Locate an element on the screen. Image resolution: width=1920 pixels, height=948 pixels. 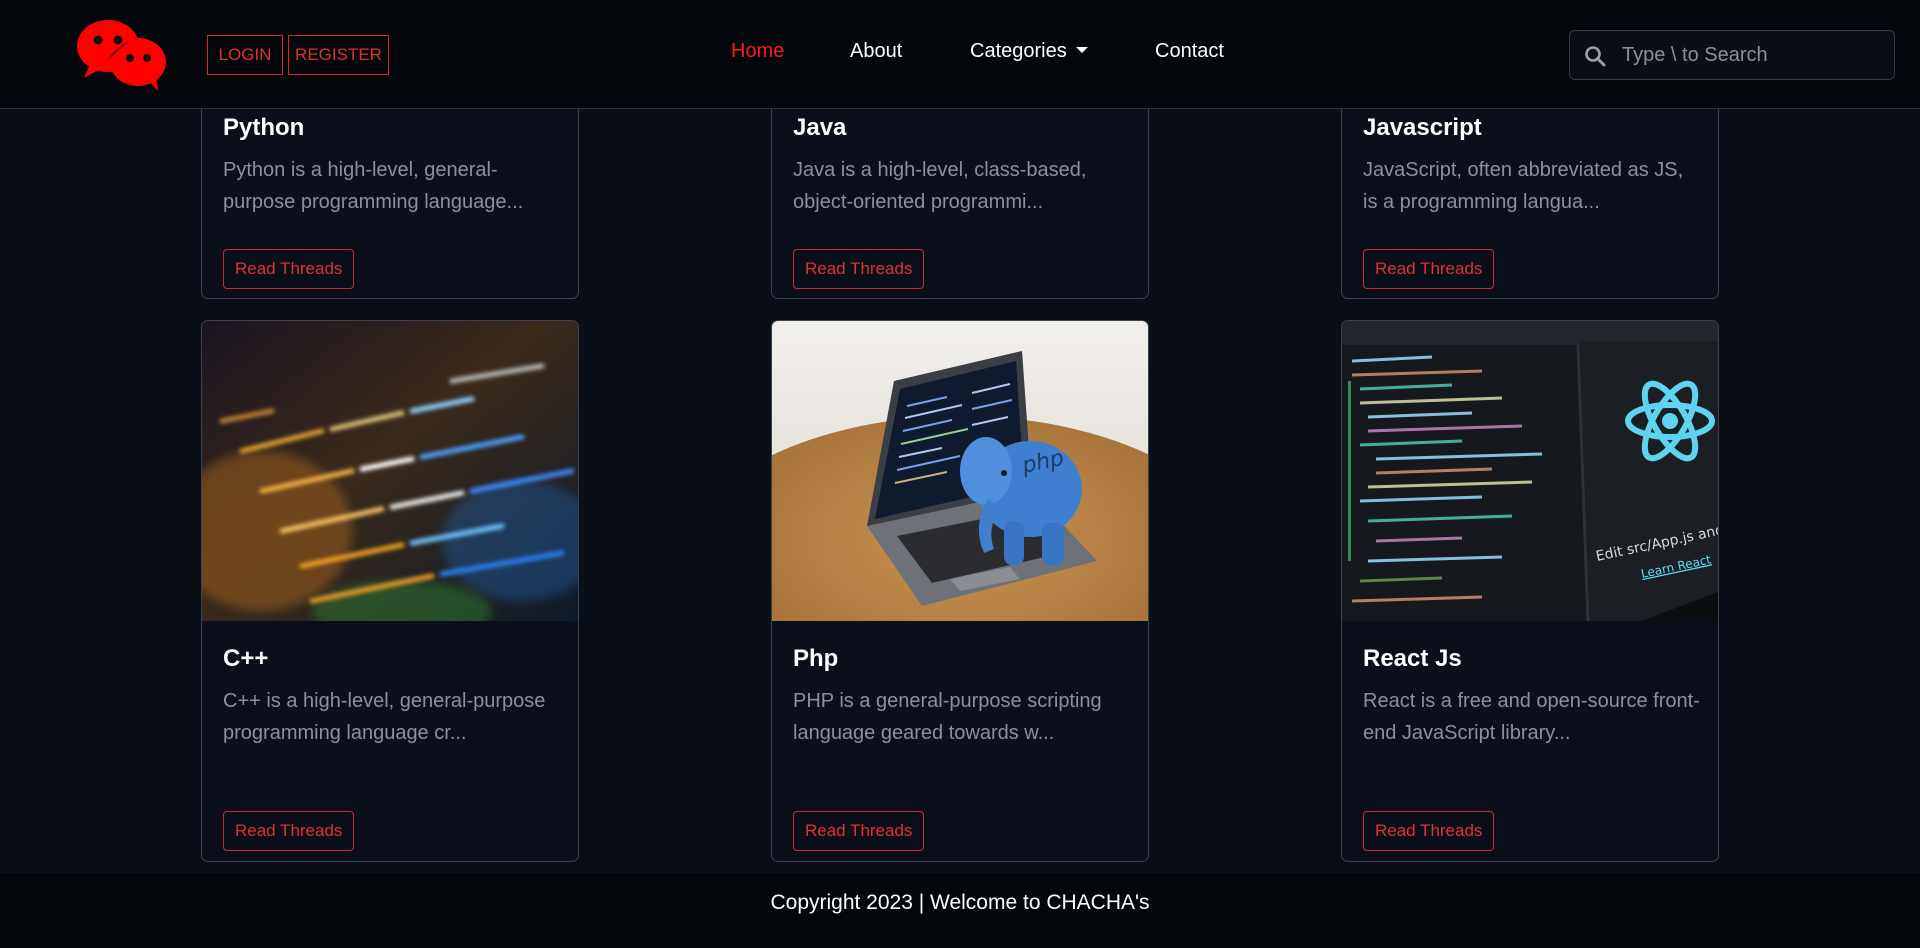
search-input is located at coordinates (1752, 55).